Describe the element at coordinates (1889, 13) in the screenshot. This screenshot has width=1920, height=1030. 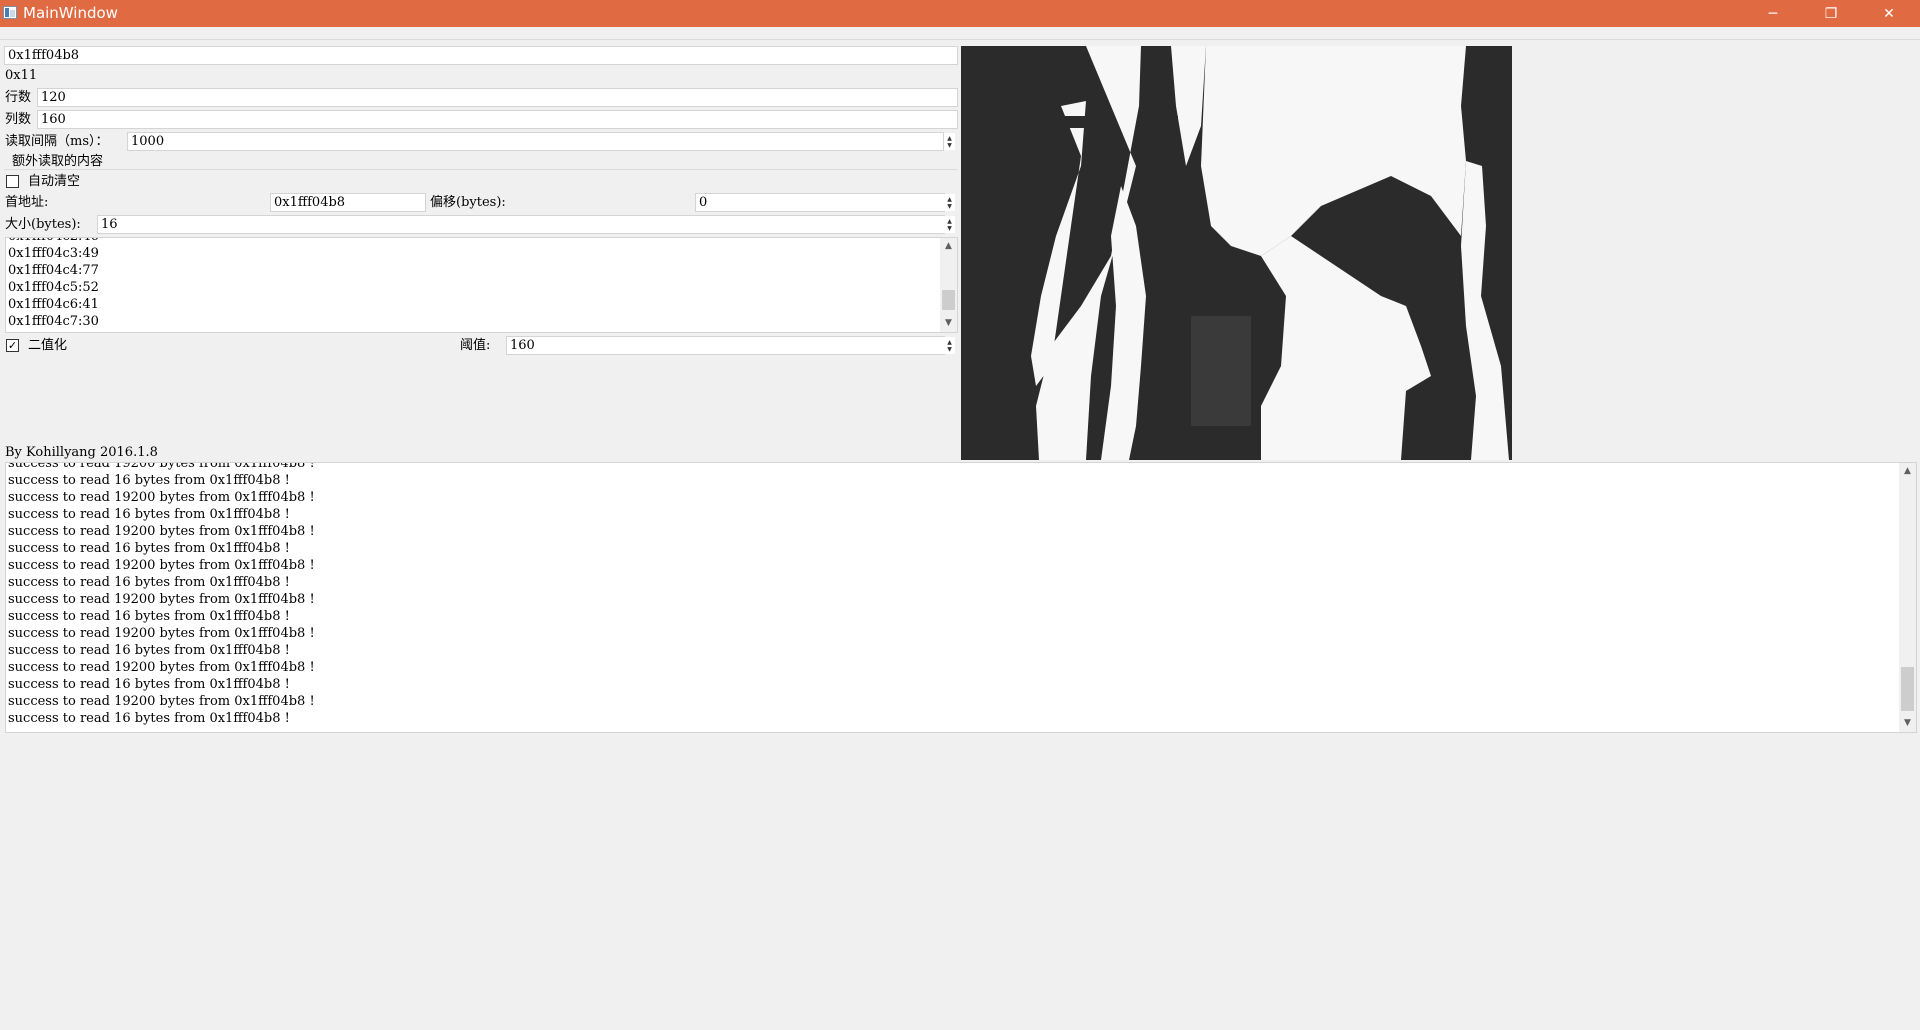
I see `close-button: ✕` at that location.